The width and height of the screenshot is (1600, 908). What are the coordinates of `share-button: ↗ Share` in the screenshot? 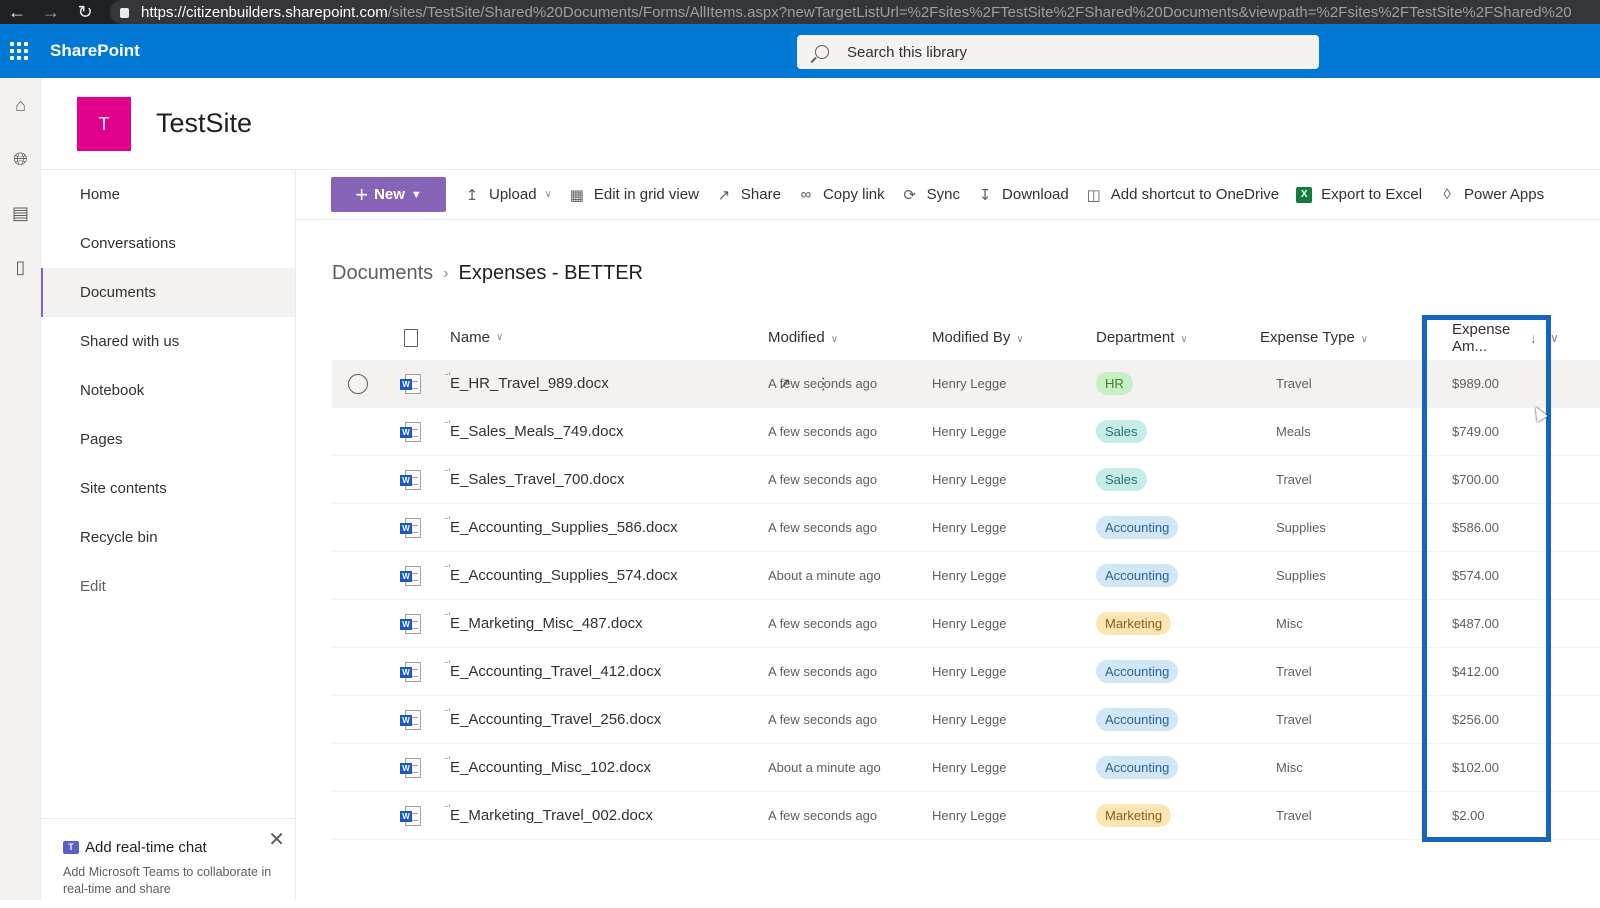 It's located at (748, 195).